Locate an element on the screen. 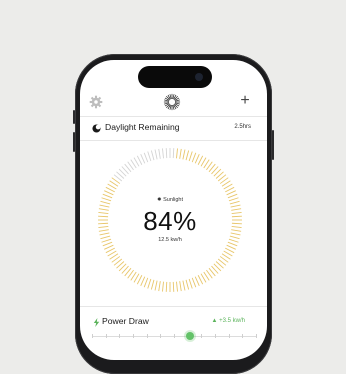  power-draw-delta: ▲ +3.5 kw/h is located at coordinates (228, 321).